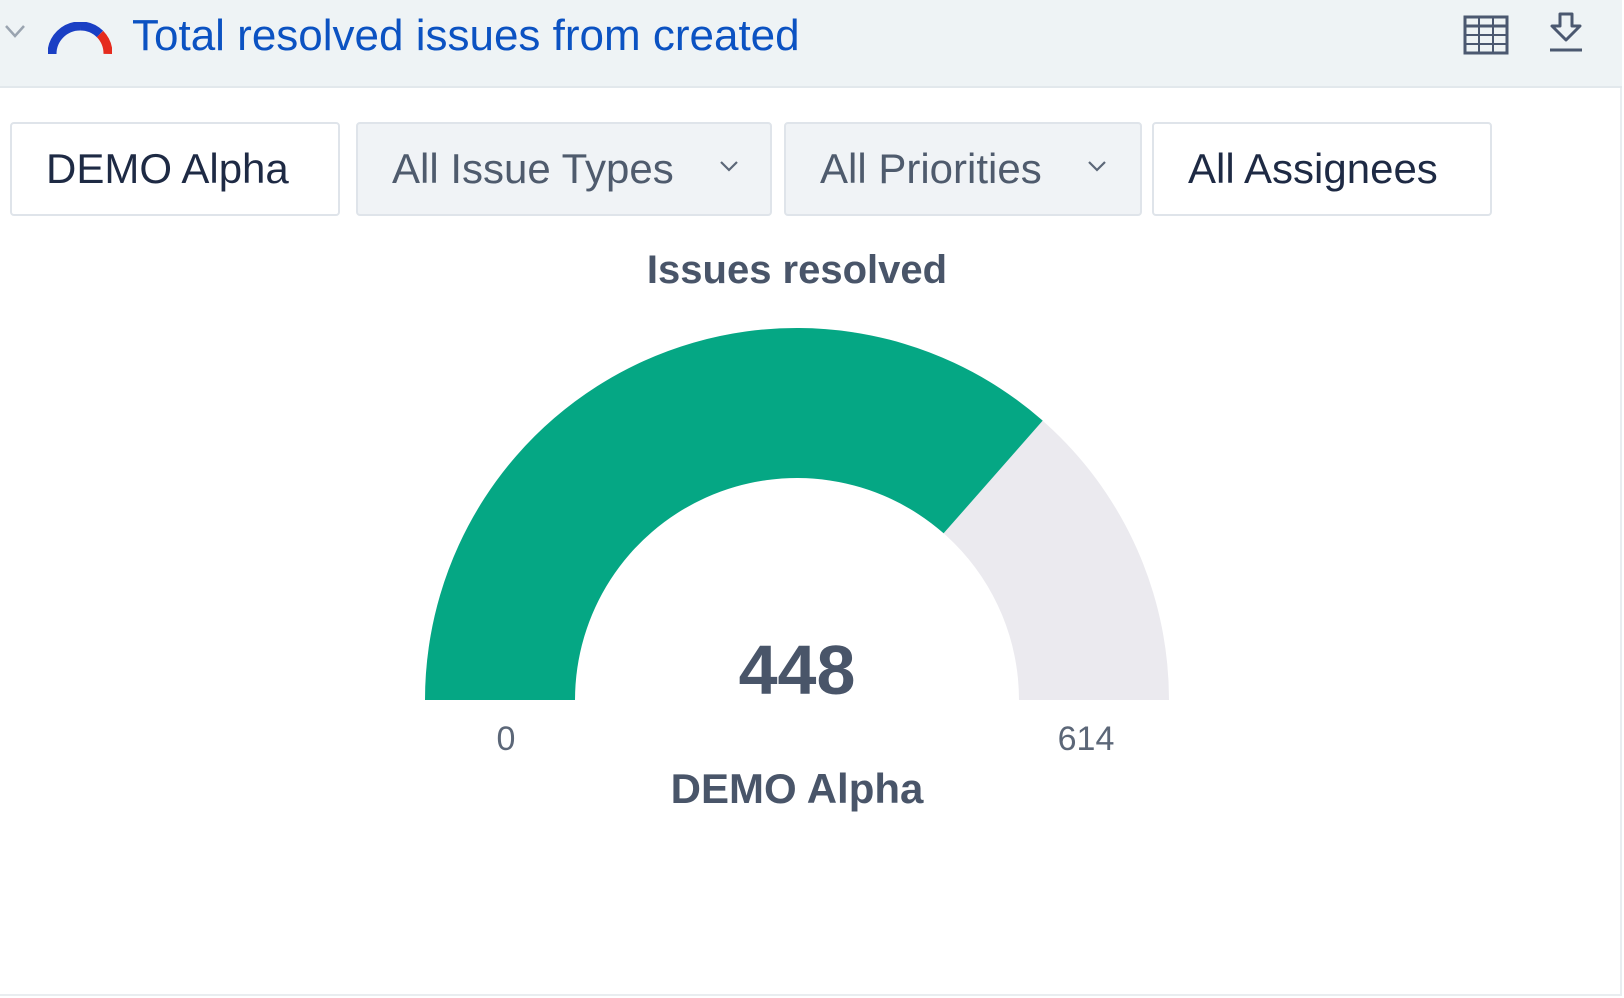 The image size is (1624, 998). What do you see at coordinates (506, 739) in the screenshot?
I see `gauge-min-label: 0` at bounding box center [506, 739].